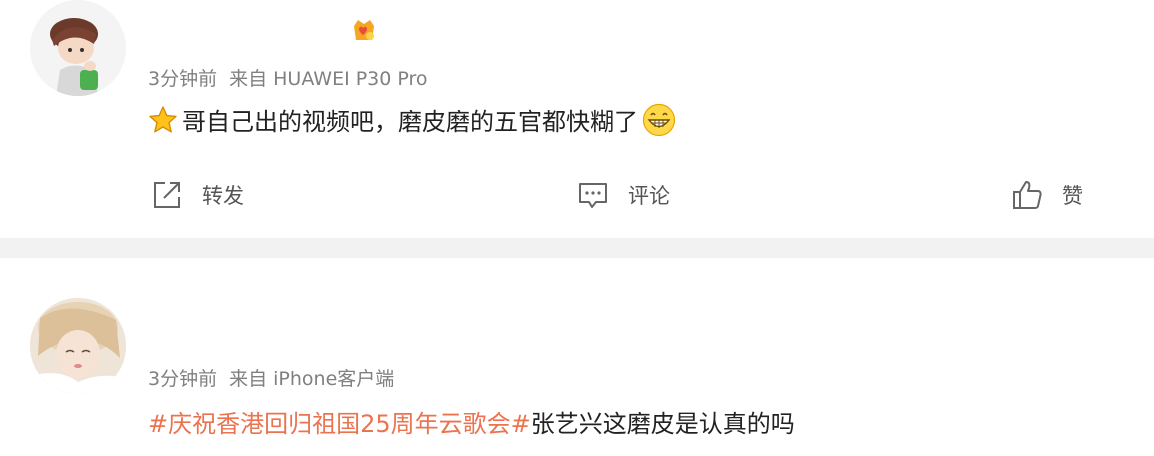 Image resolution: width=1154 pixels, height=456 pixels. I want to click on post-source: 来自 HUAWEI P30 Pro, so click(328, 79).